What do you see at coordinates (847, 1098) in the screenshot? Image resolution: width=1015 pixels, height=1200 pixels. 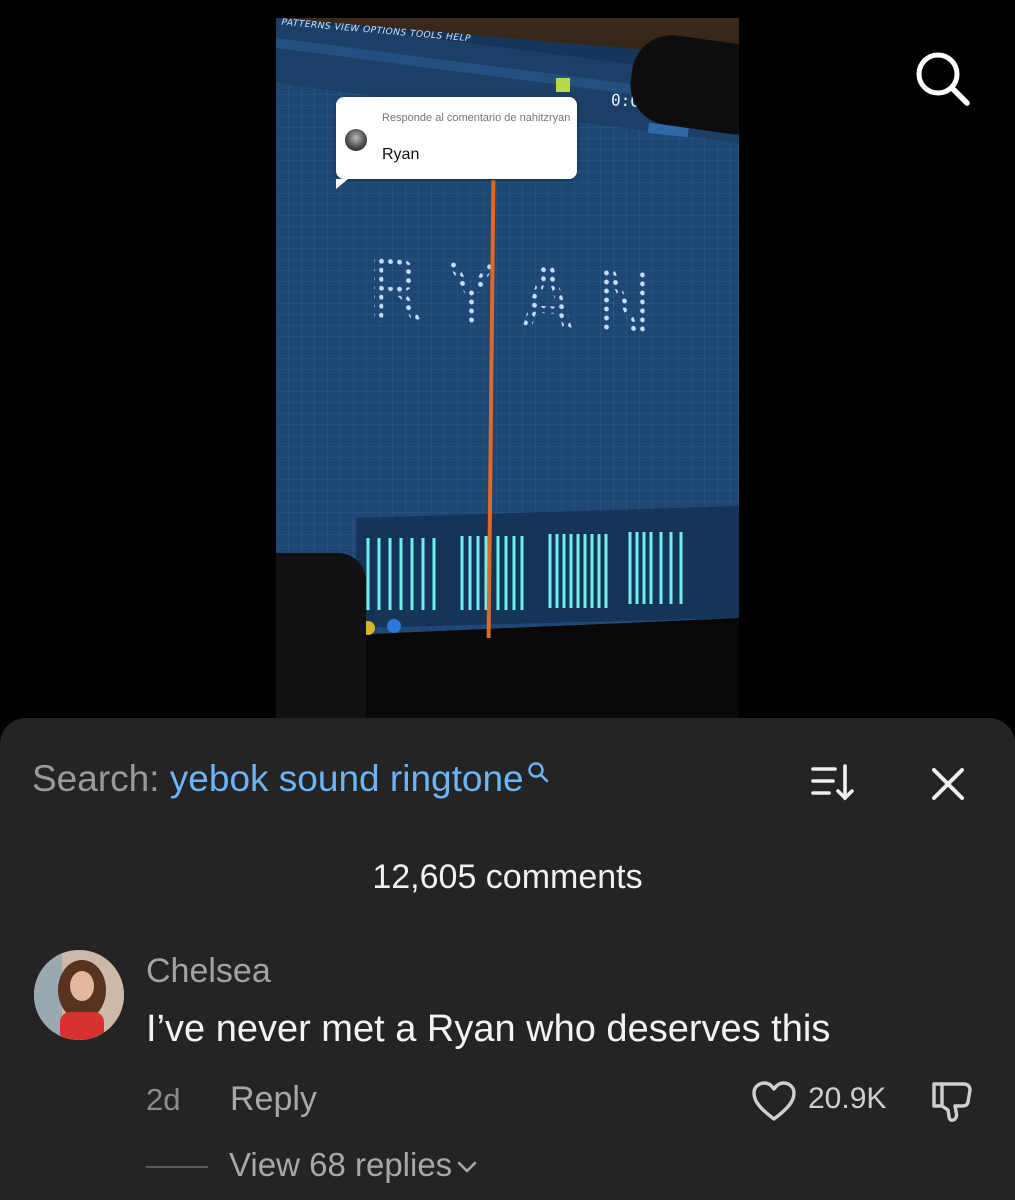 I see `like-count: 20.9K` at bounding box center [847, 1098].